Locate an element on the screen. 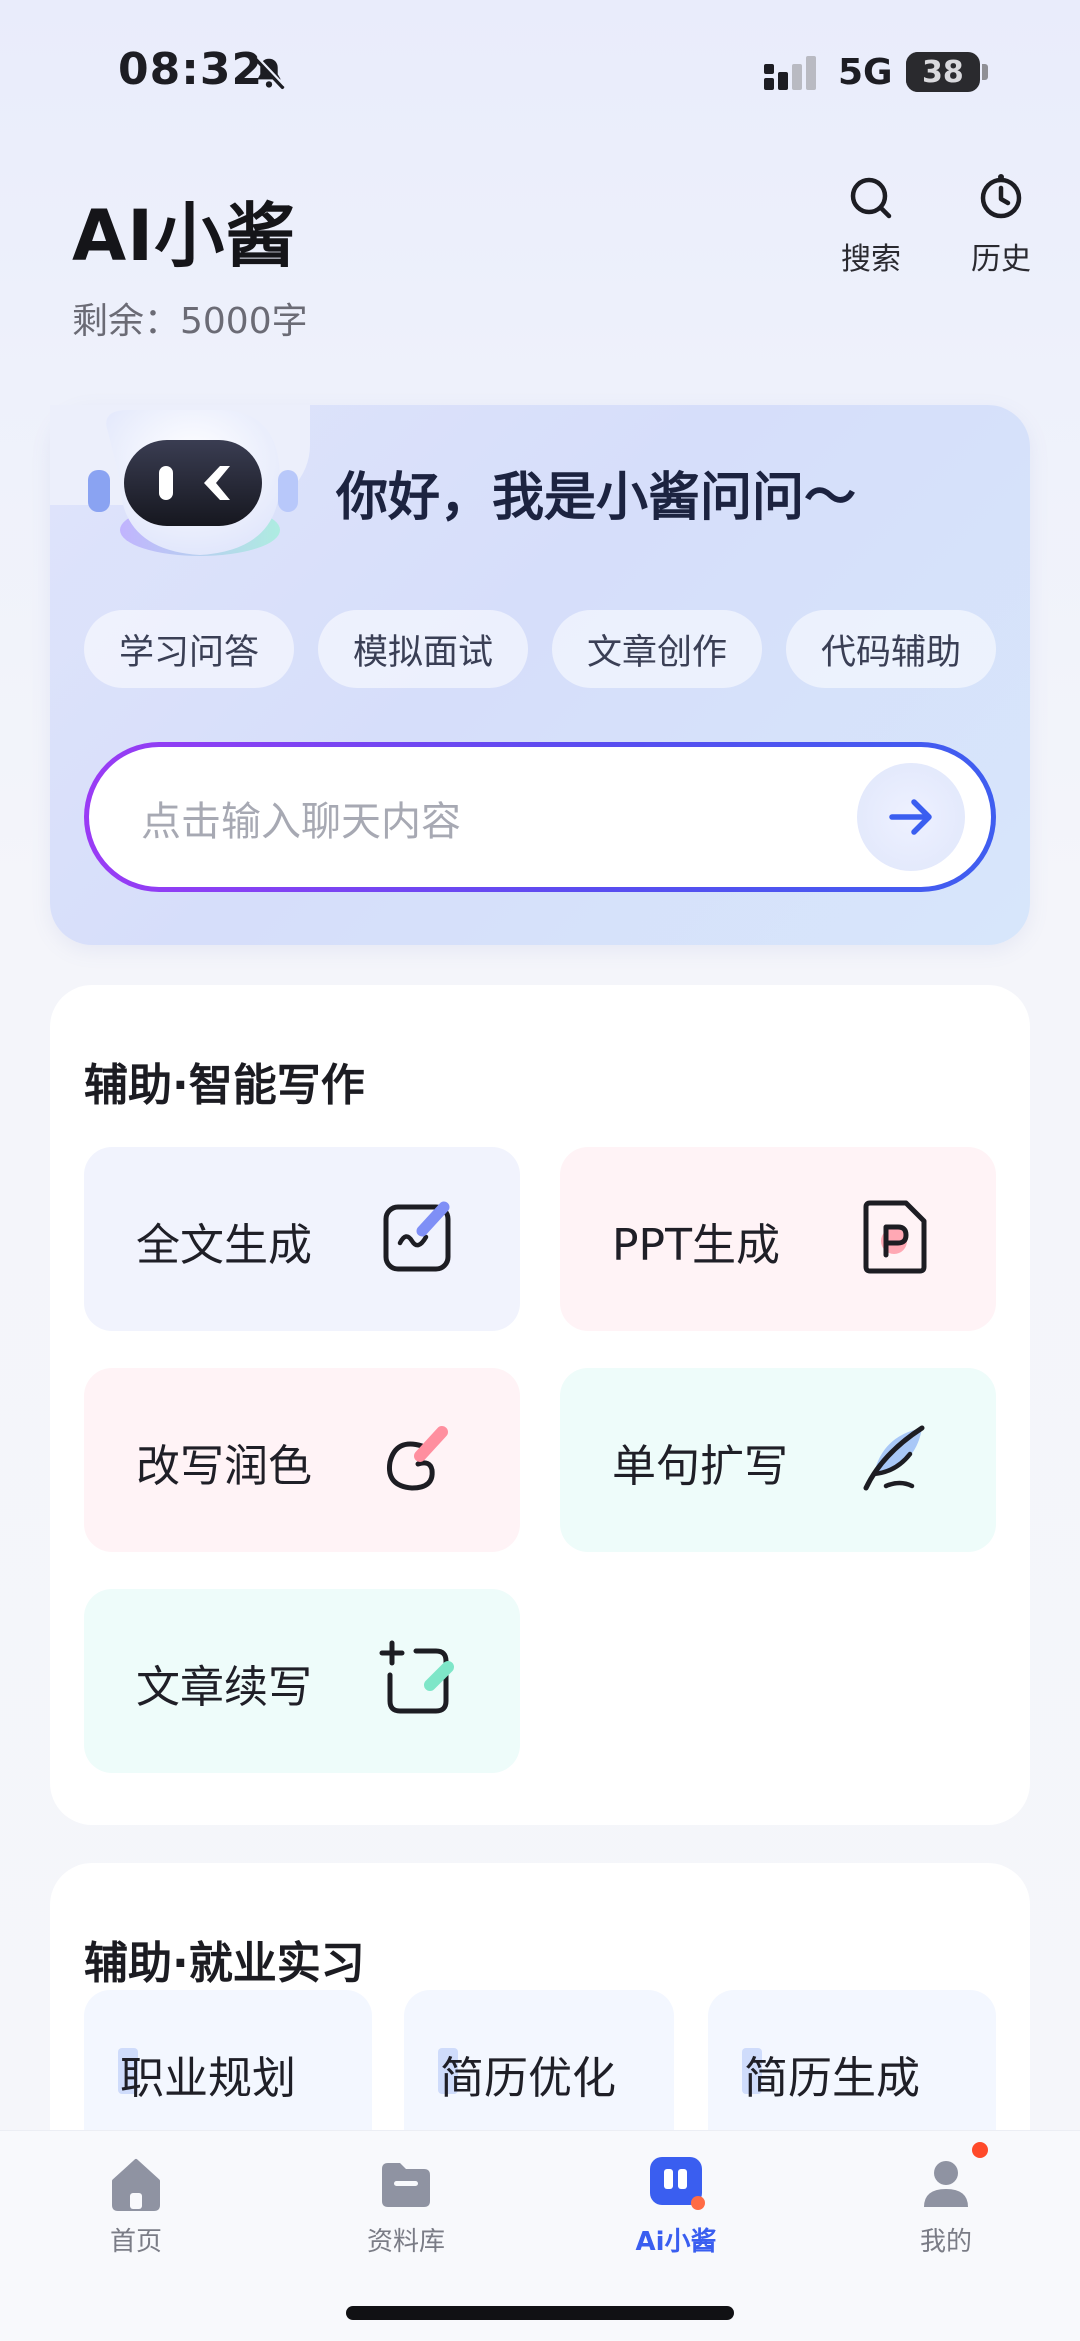  tool-continue-writing: 文章续写 is located at coordinates (302, 1681).